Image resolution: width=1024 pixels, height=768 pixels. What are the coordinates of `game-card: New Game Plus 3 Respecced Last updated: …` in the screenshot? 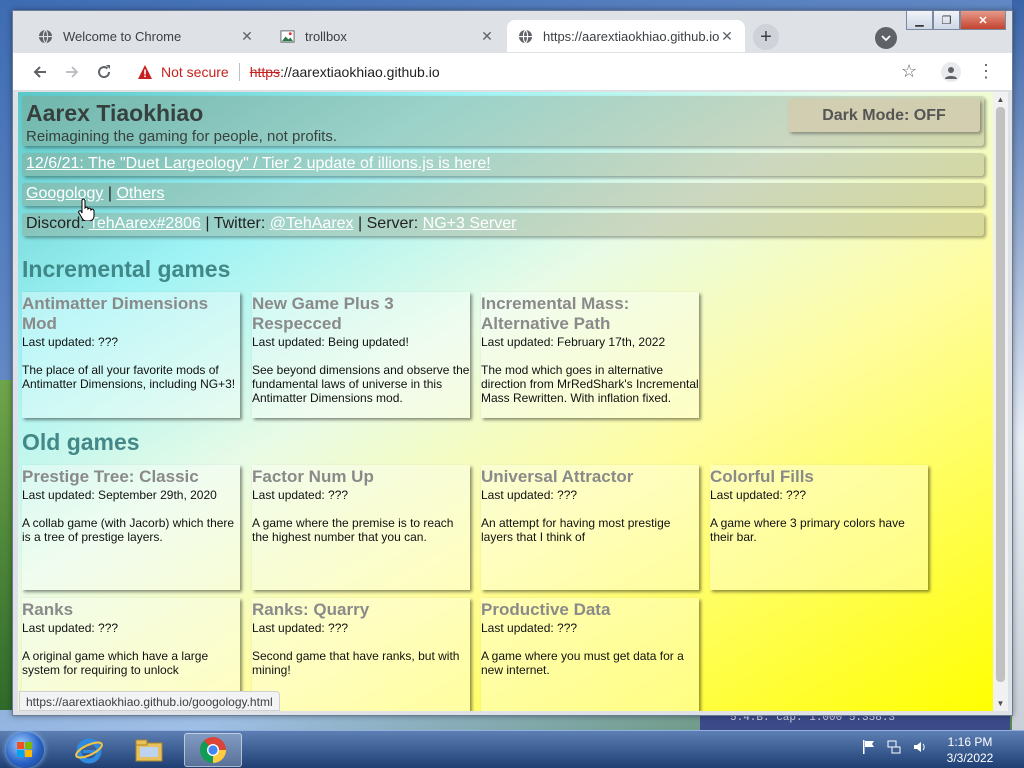 It's located at (361, 355).